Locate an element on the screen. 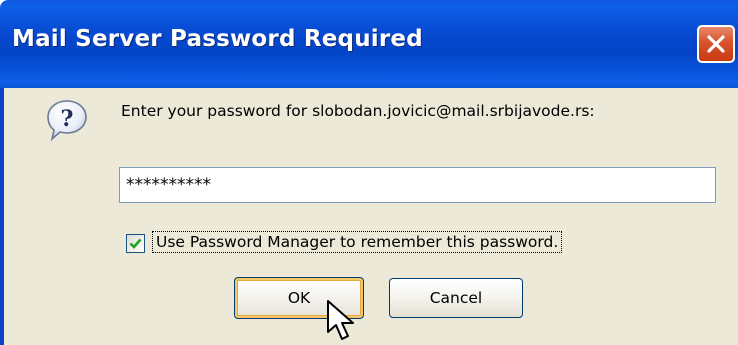 The image size is (738, 345). dialog-title: Mail Server Password Required is located at coordinates (217, 39).